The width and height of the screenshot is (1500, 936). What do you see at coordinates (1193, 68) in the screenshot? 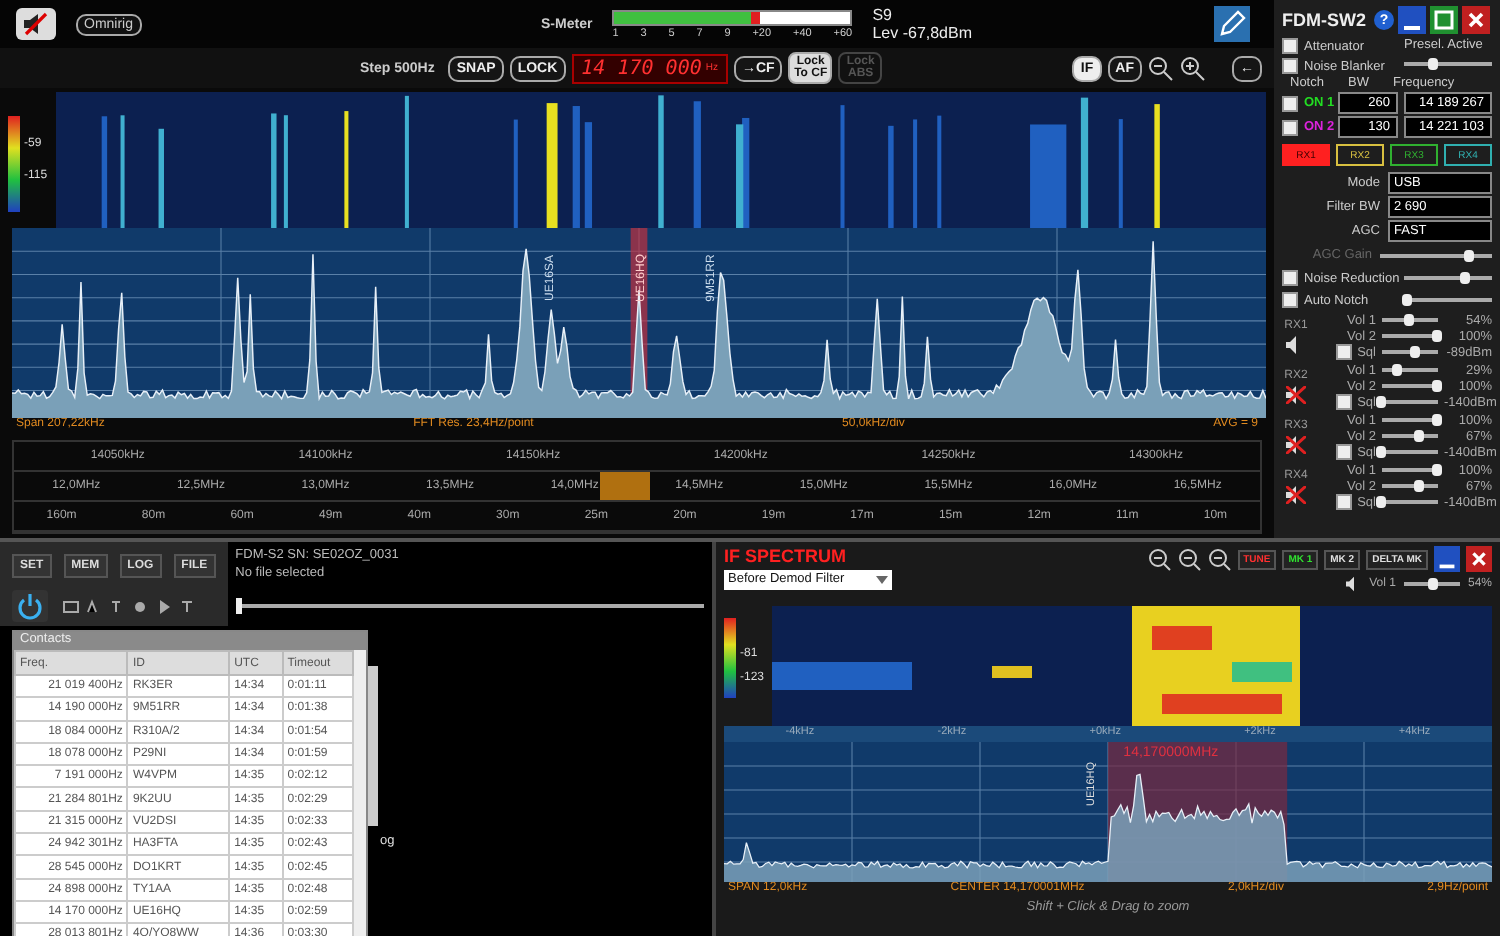
I see `zoom-in-icon` at bounding box center [1193, 68].